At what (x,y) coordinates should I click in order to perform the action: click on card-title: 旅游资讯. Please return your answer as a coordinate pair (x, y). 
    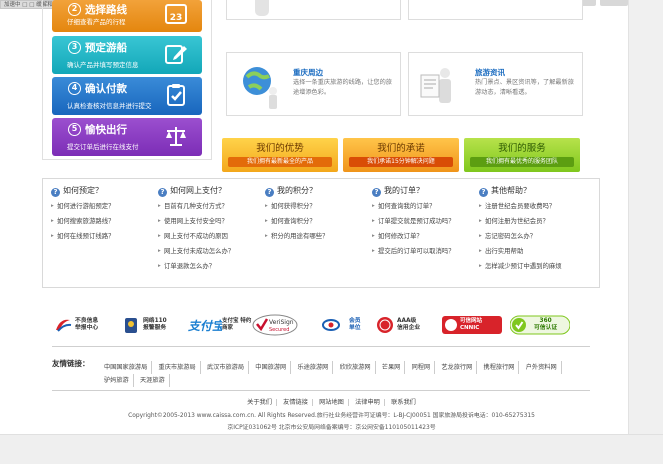
    Looking at the image, I should click on (490, 72).